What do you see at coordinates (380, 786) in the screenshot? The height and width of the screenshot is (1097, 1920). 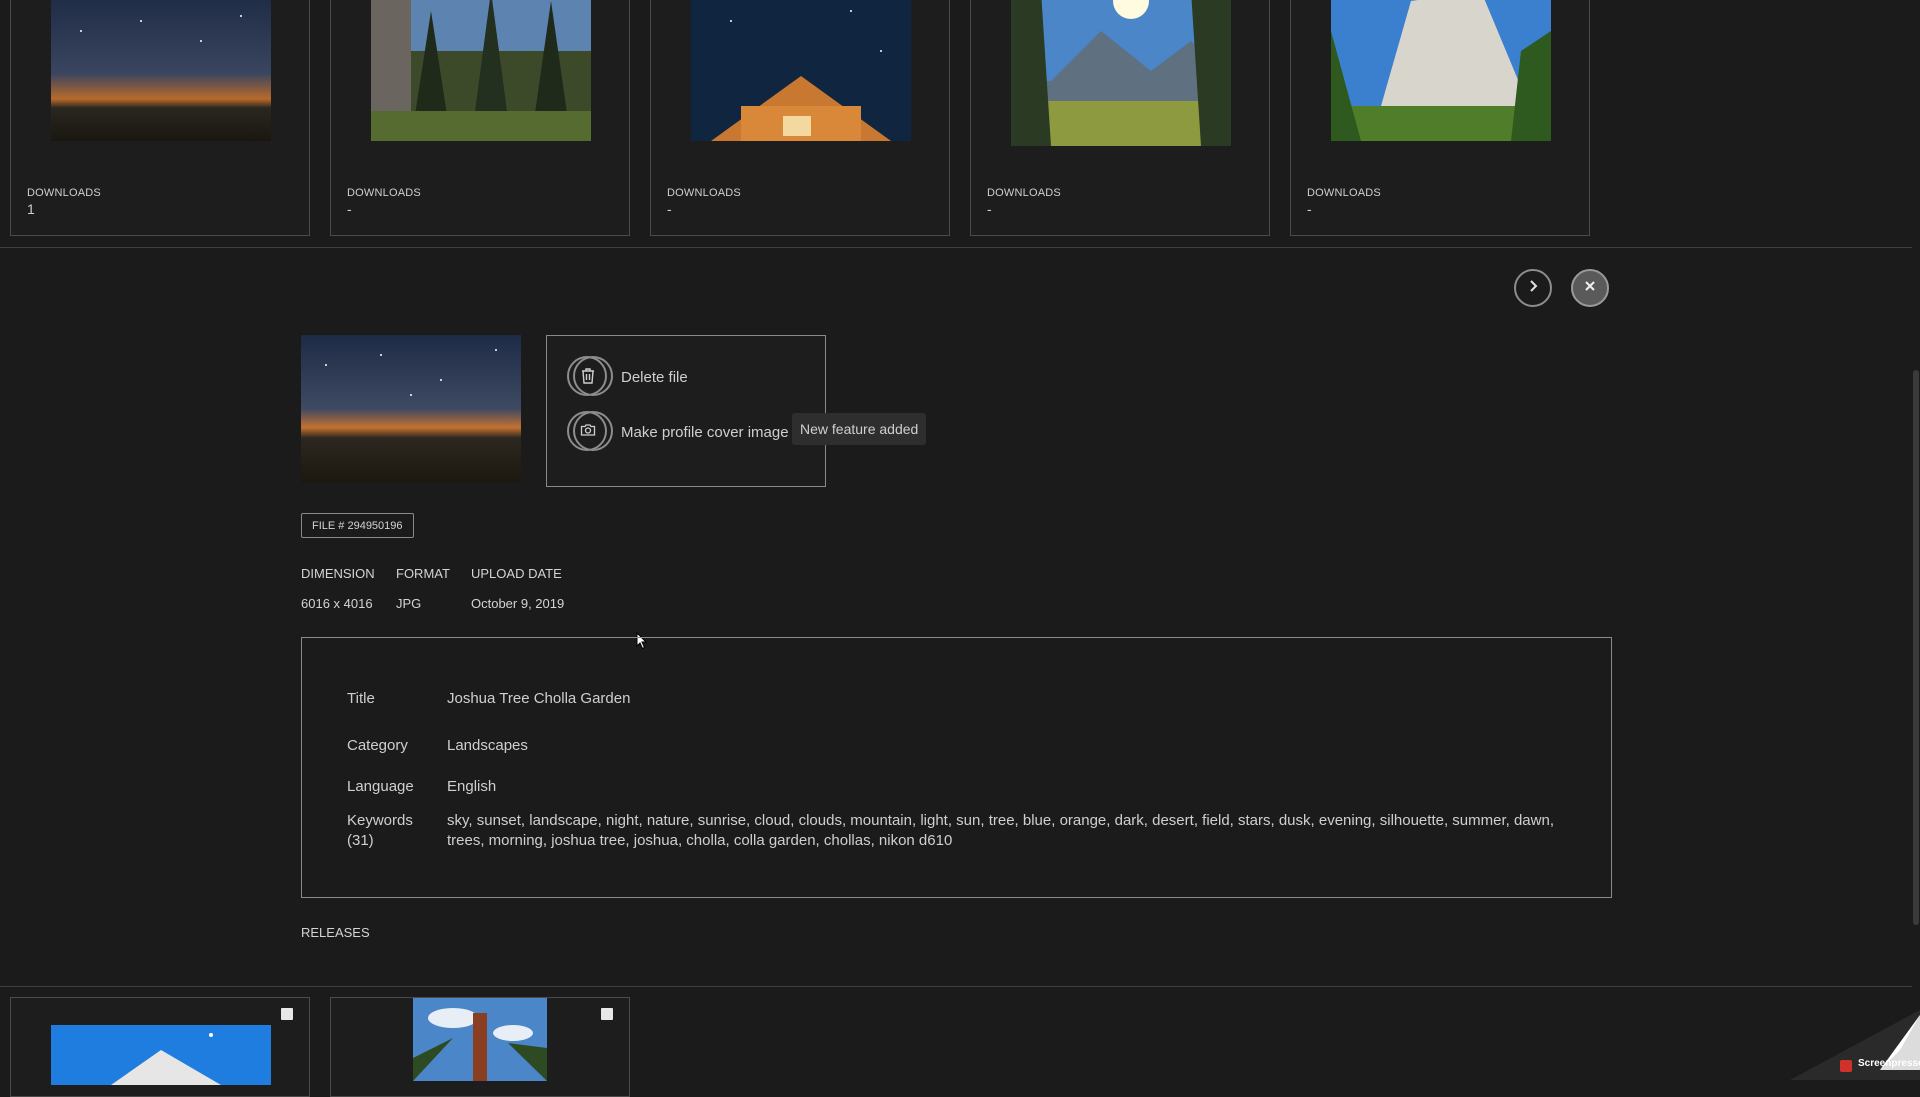 I see `language-label: Language` at bounding box center [380, 786].